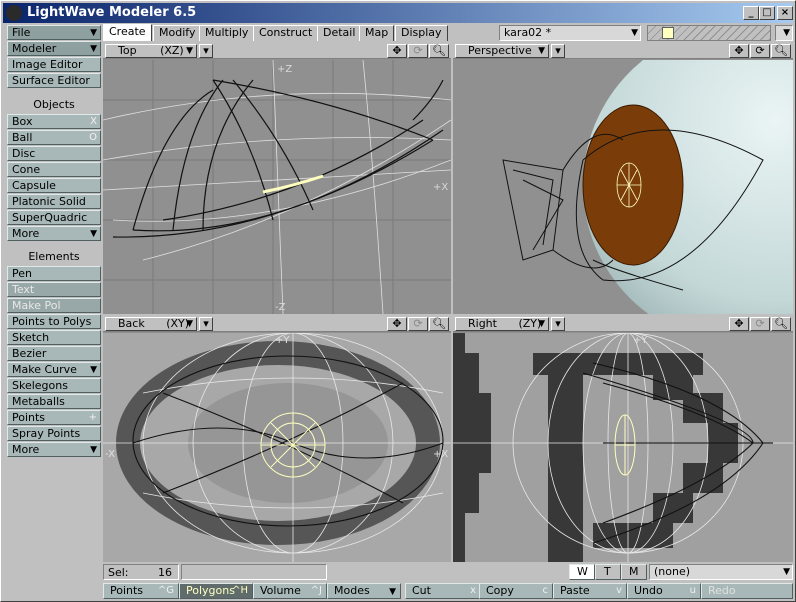 The height and width of the screenshot is (602, 796). I want to click on viewport-view-select: Back (XY) ▼, so click(151, 324).